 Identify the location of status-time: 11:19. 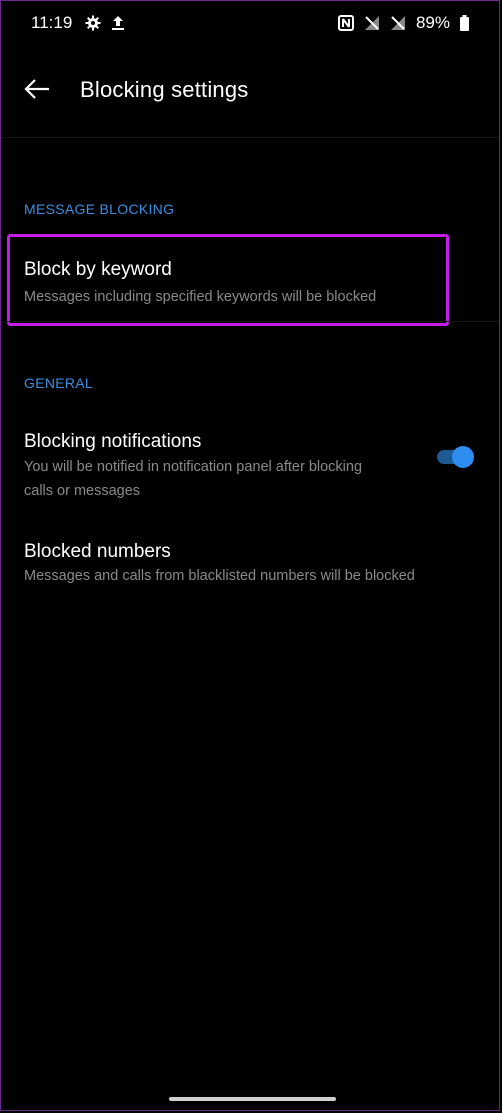
(52, 22).